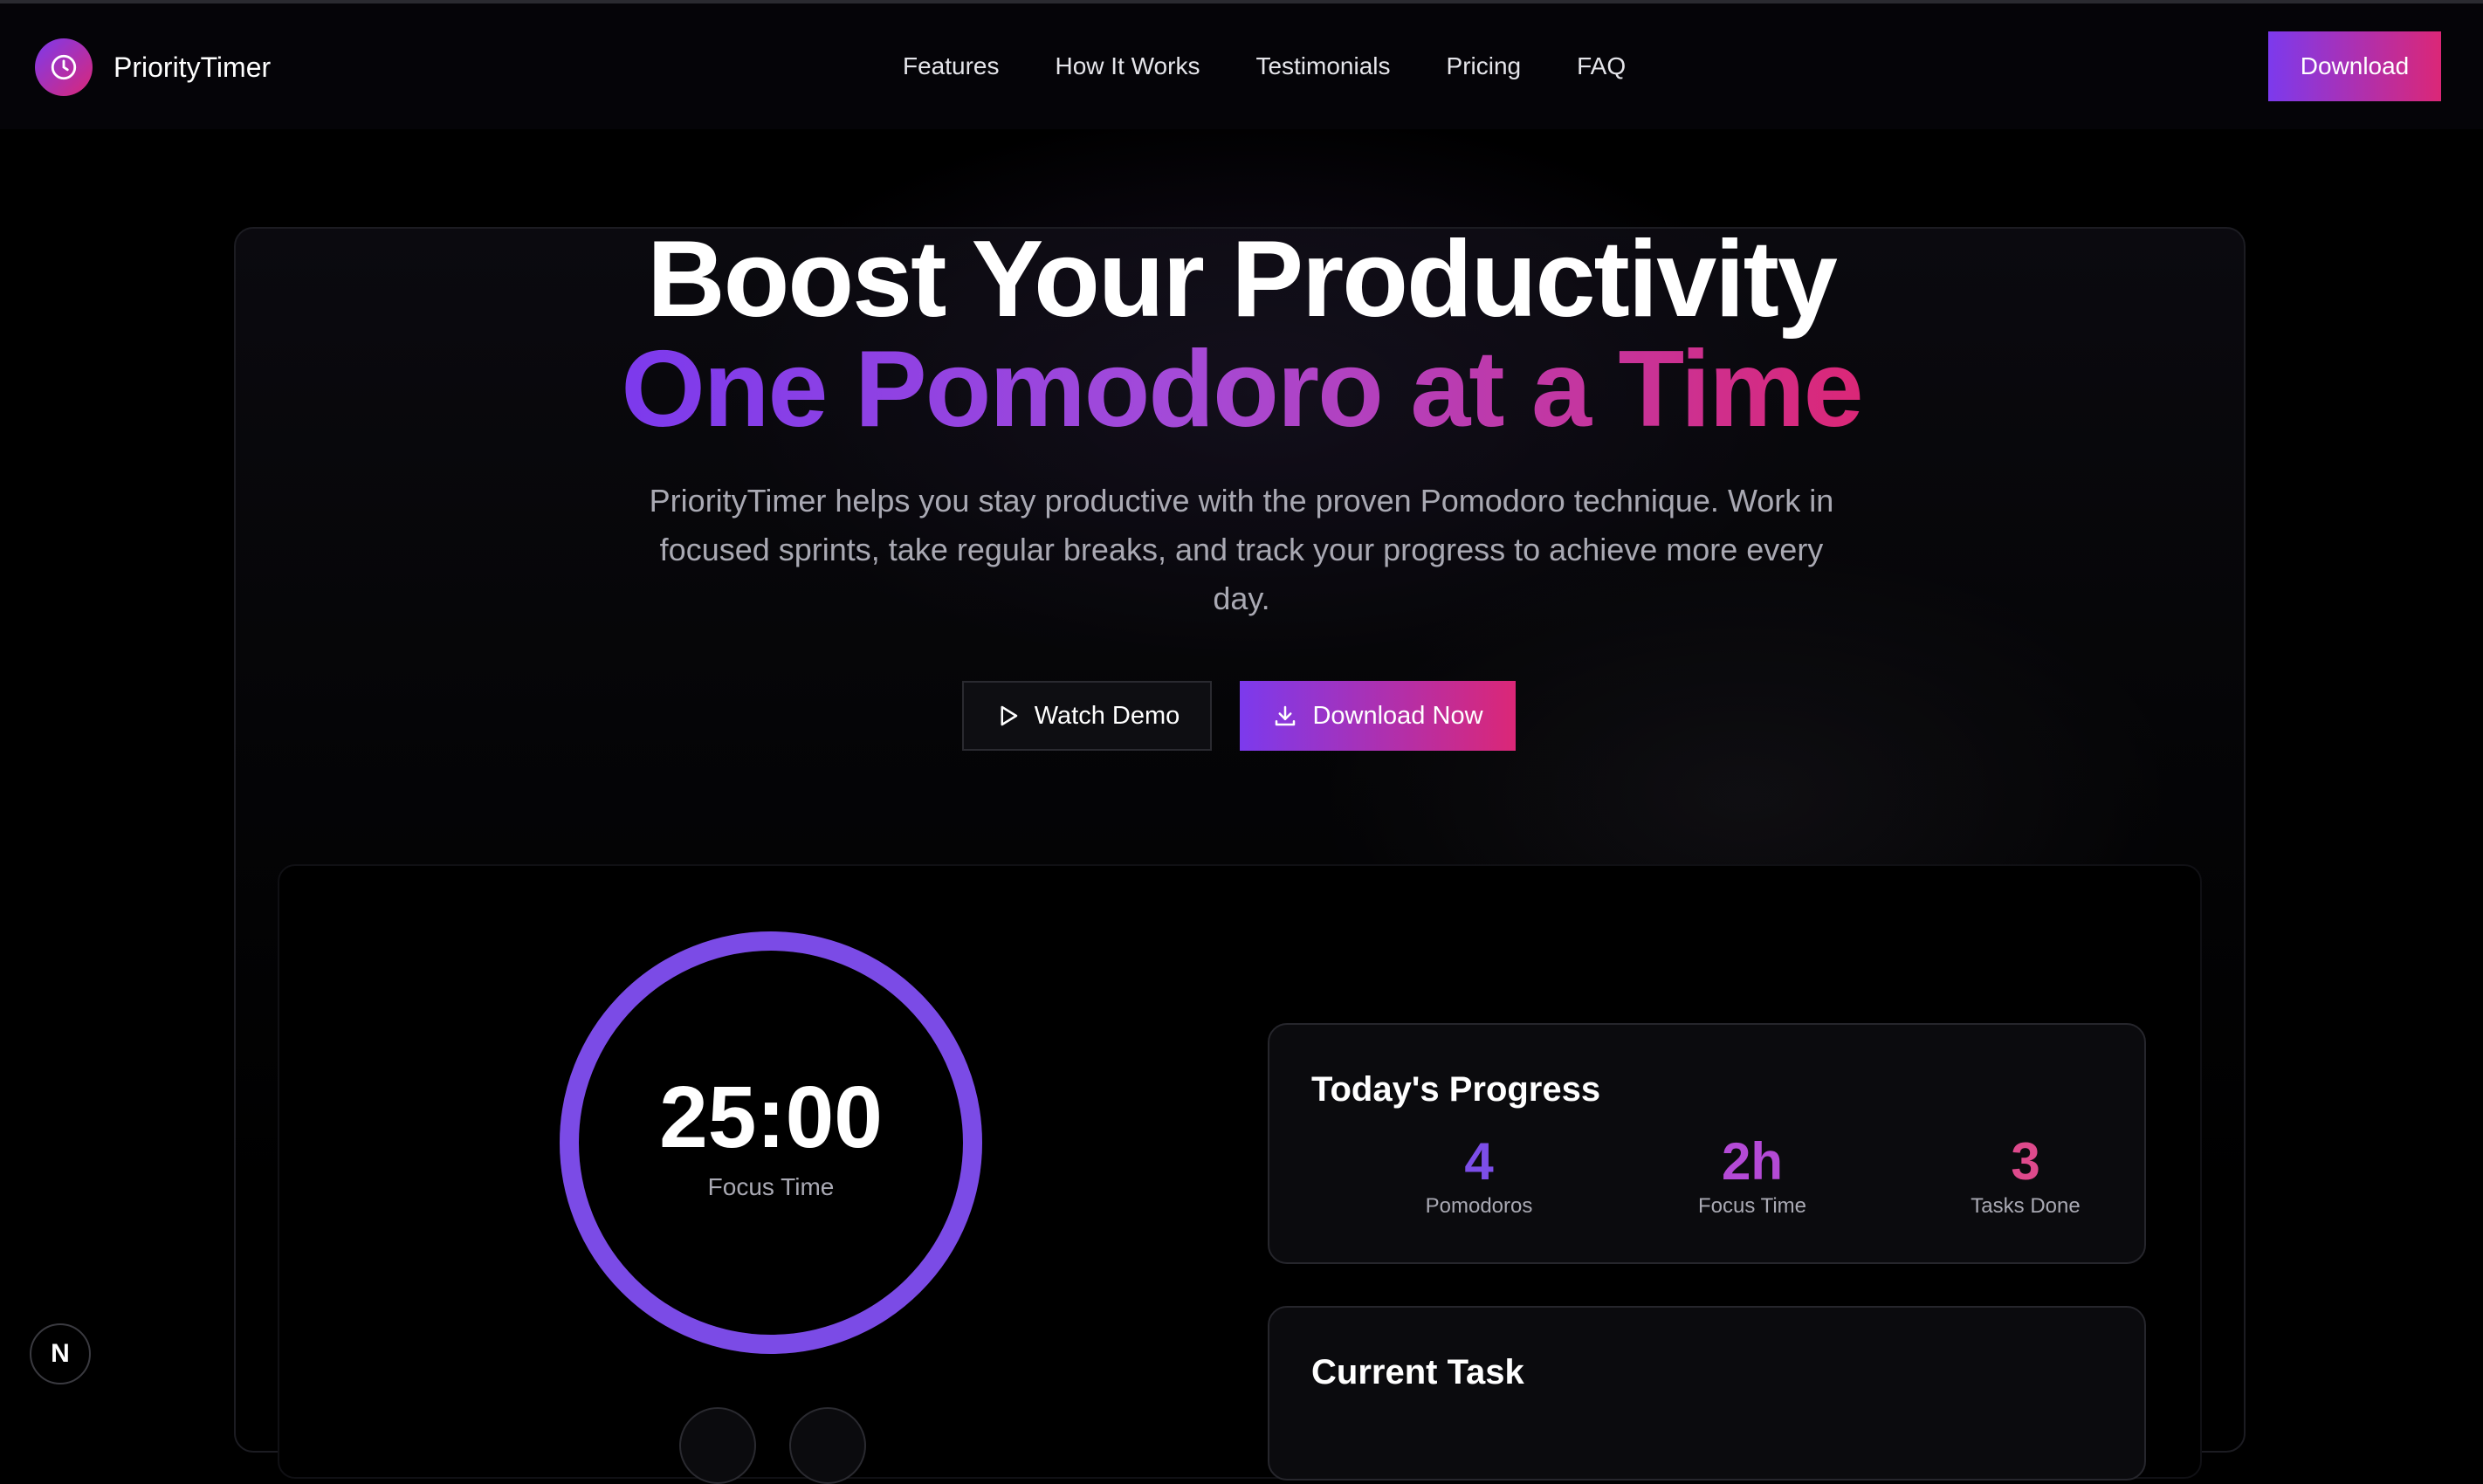  Describe the element at coordinates (192, 67) in the screenshot. I see `brand-name: PriorityTimer` at that location.